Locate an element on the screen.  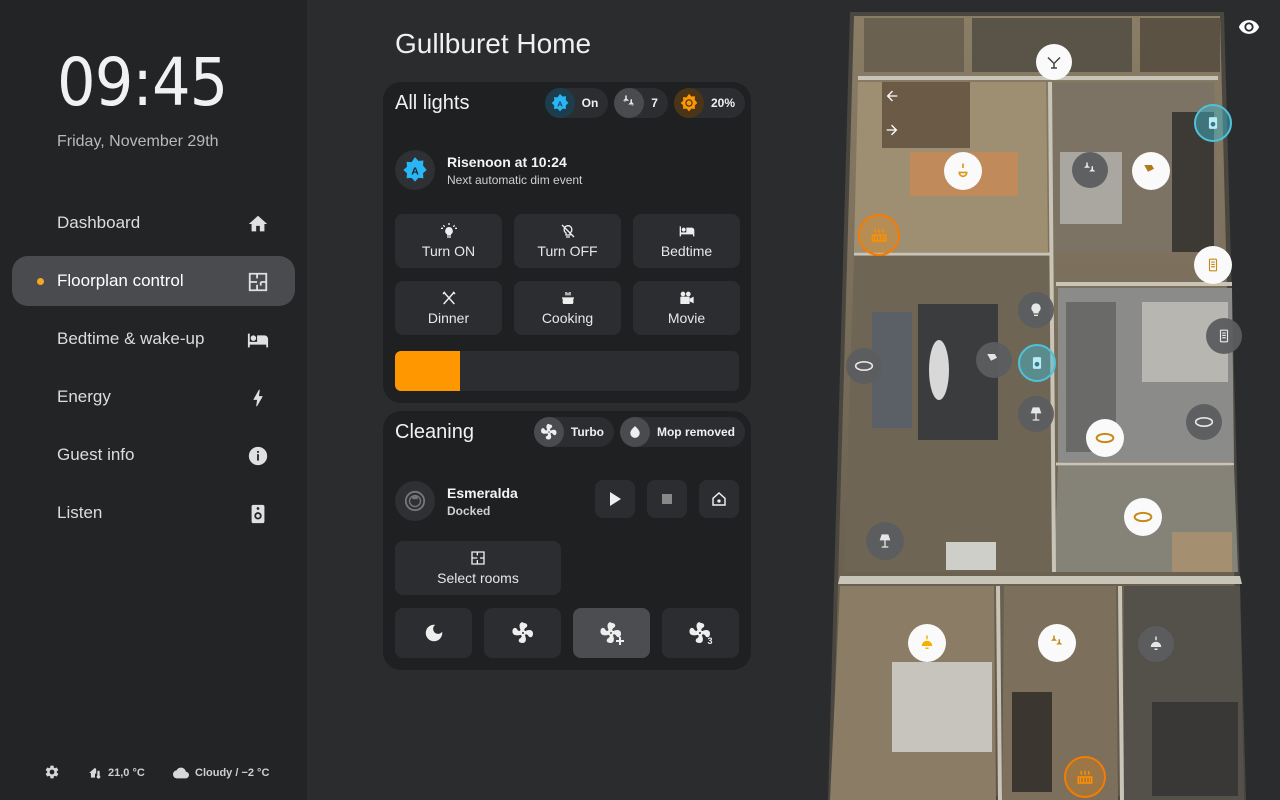
dim-event-title: Risenoon at 10:24 is located at coordinates (507, 161).